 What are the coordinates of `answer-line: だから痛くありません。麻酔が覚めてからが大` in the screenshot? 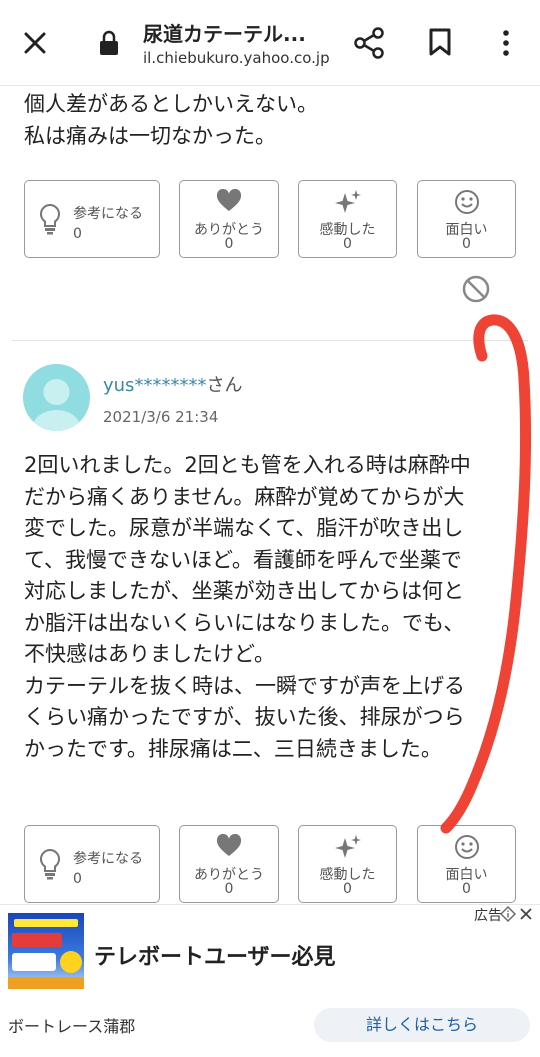 It's located at (244, 496).